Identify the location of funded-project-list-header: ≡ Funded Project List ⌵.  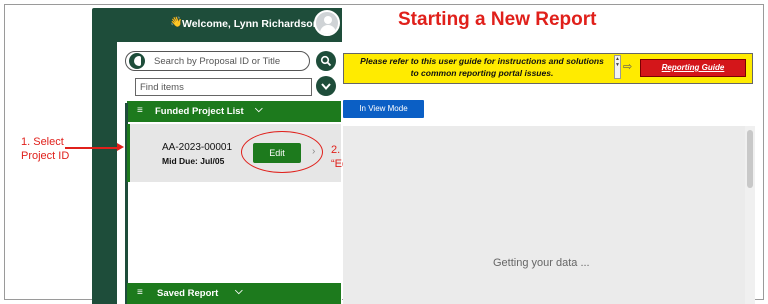
(234, 111).